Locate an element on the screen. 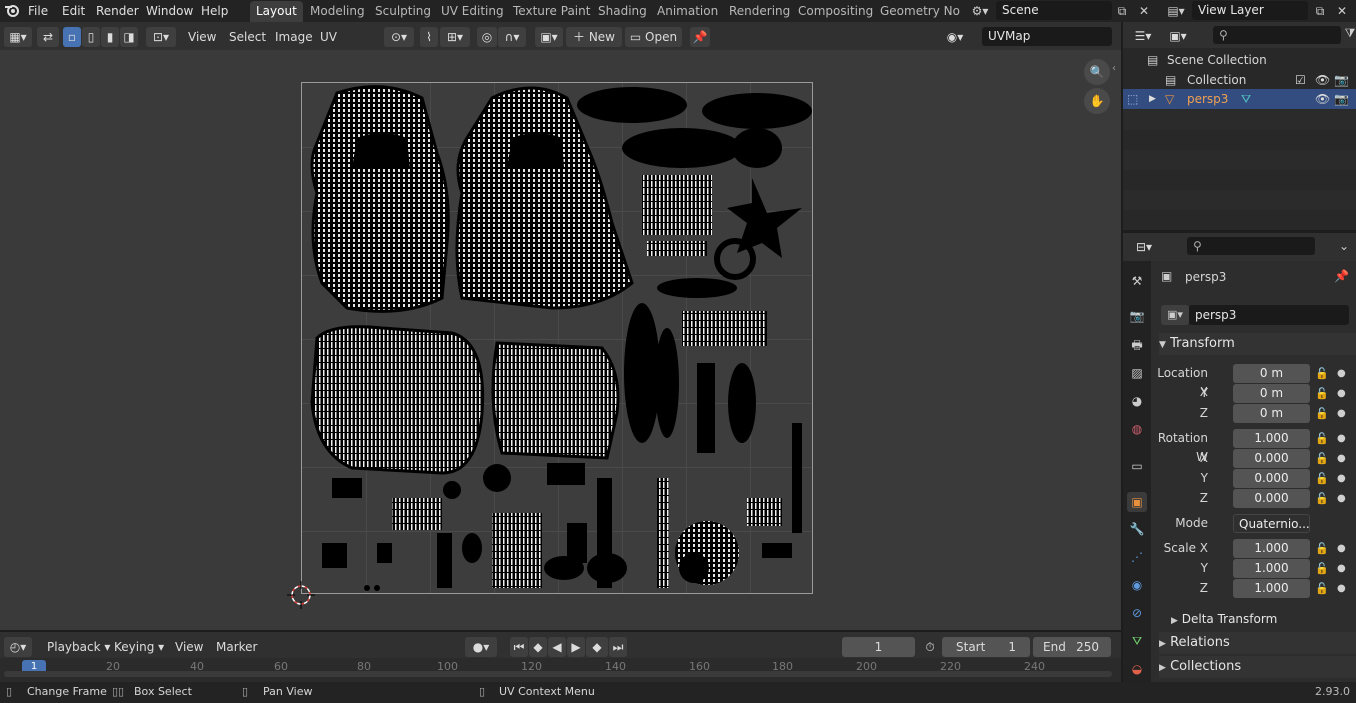 The height and width of the screenshot is (703, 1356). menu-uv: UV is located at coordinates (328, 37).